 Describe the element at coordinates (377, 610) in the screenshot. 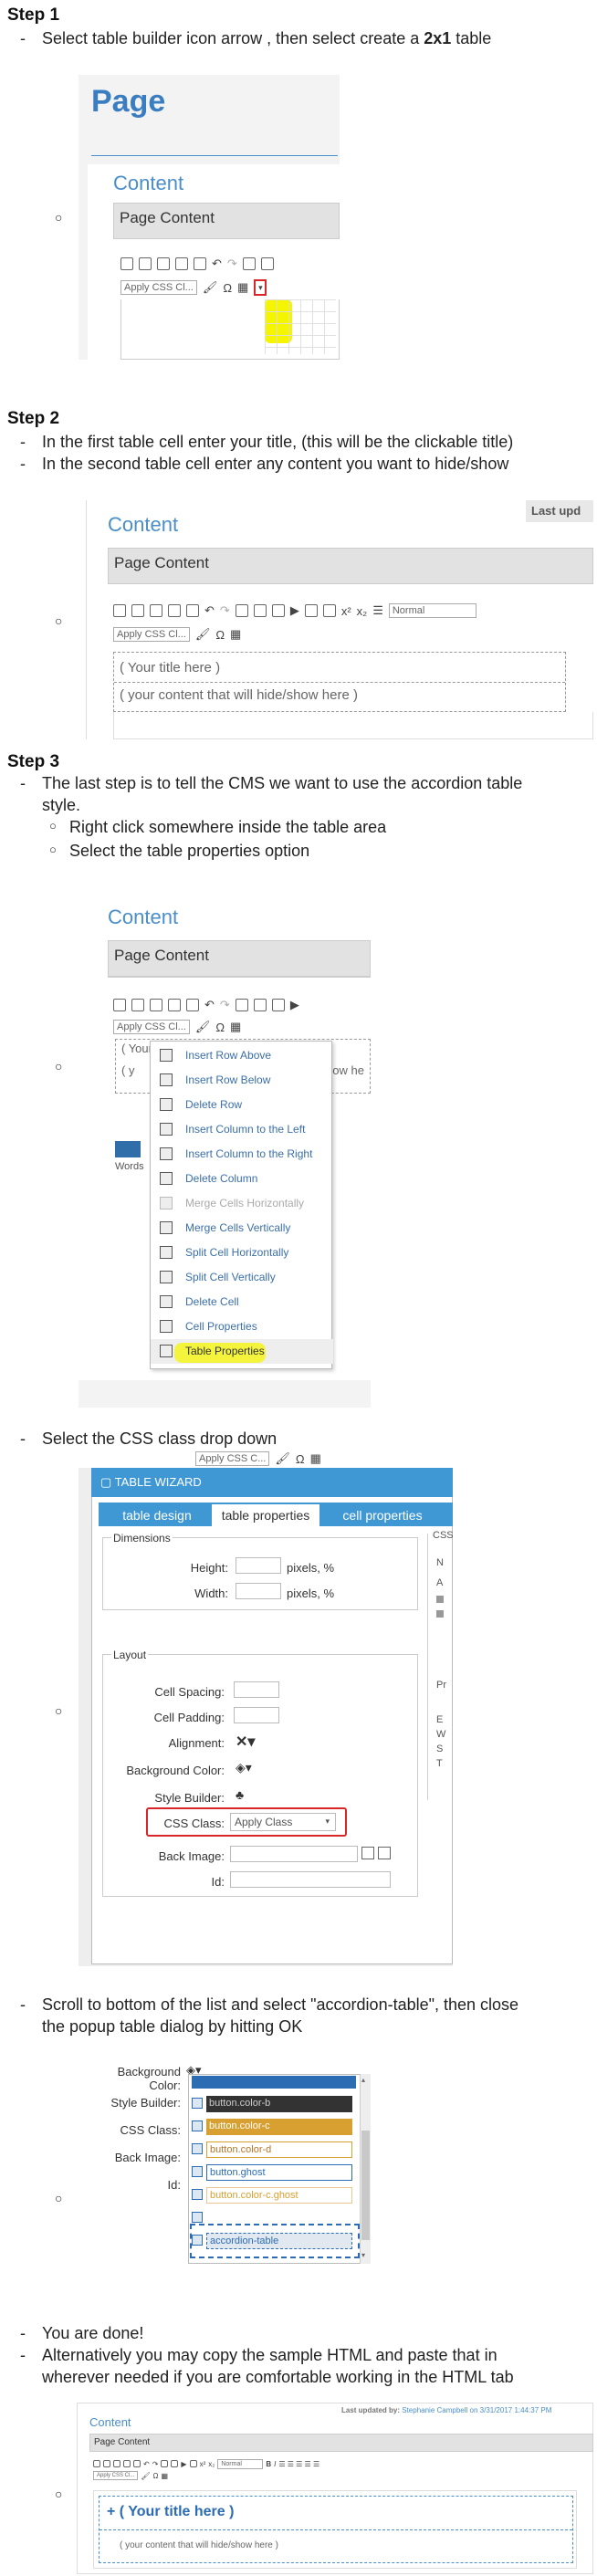

I see `align-icon: ☰` at that location.